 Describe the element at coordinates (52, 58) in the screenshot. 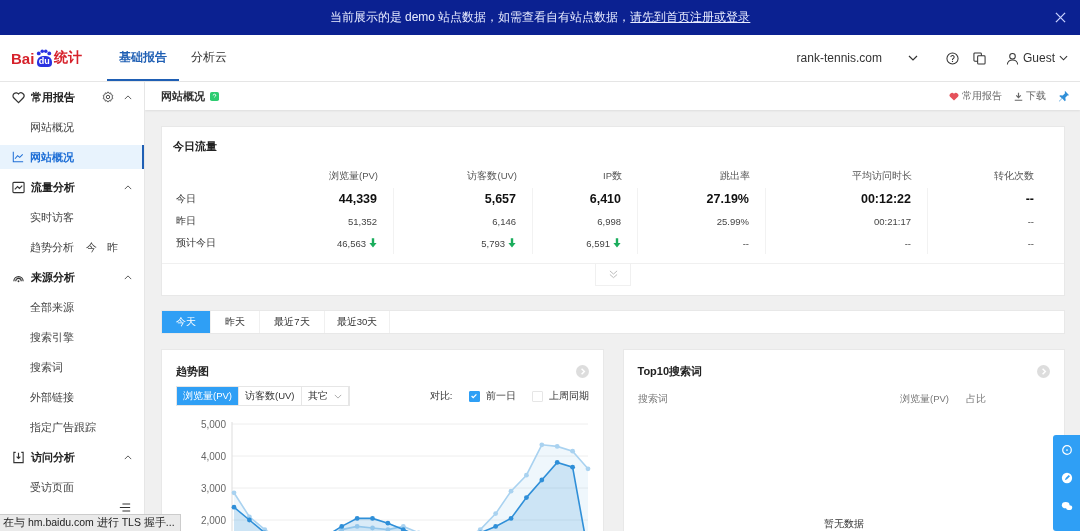

I see `logo: Bai du 统计` at that location.